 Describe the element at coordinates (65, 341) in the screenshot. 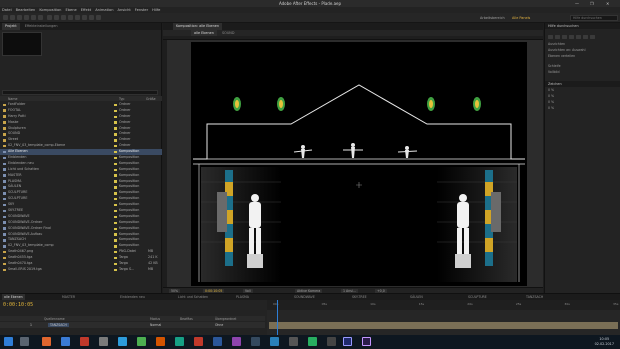

I see `explorer-icon` at that location.